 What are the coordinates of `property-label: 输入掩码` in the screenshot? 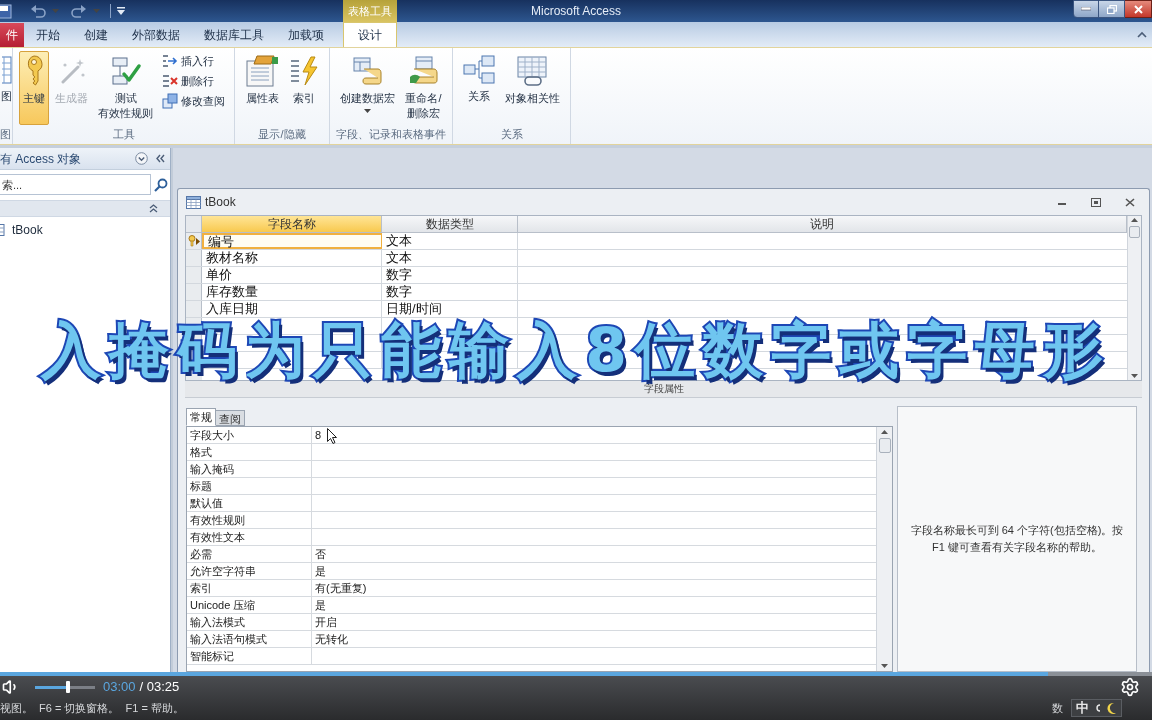 It's located at (249, 469).